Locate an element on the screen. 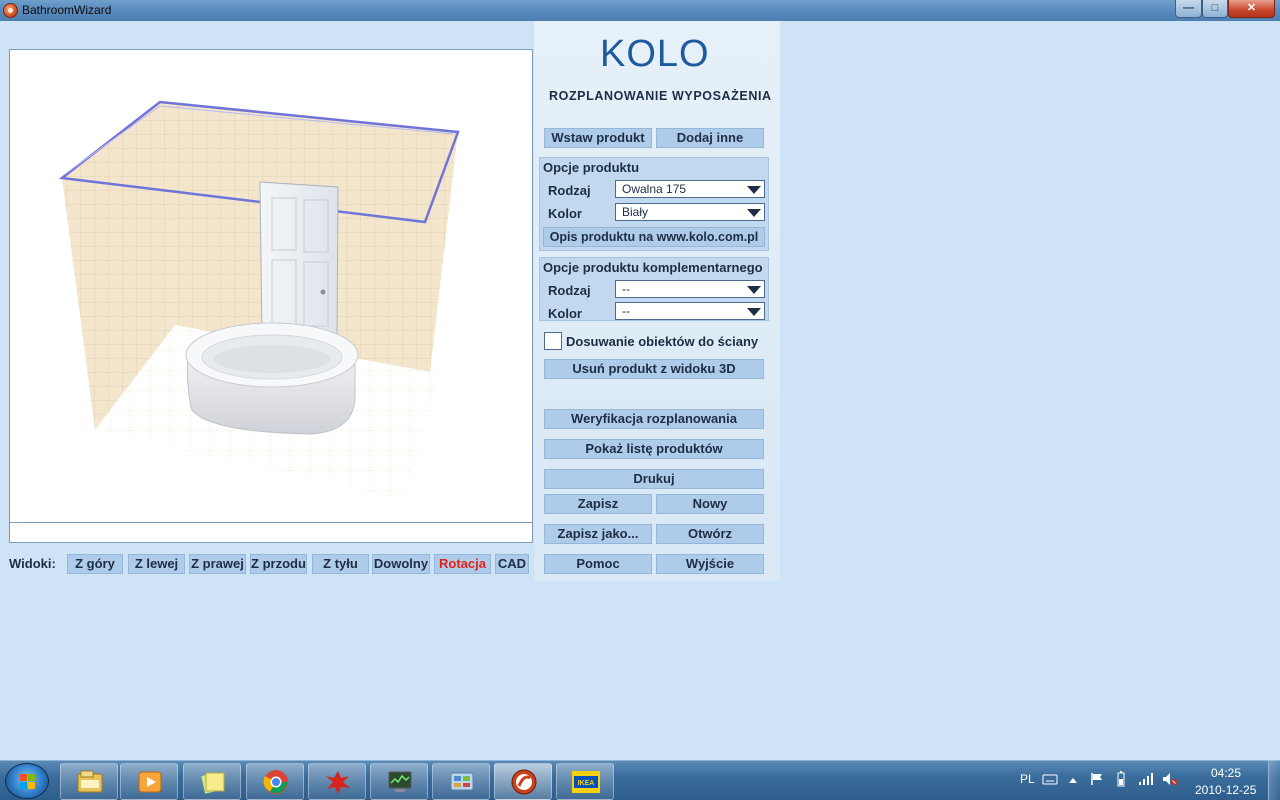 The image size is (1280, 800). complementary-options-title: Opcje produktu komplementarnego is located at coordinates (653, 267).